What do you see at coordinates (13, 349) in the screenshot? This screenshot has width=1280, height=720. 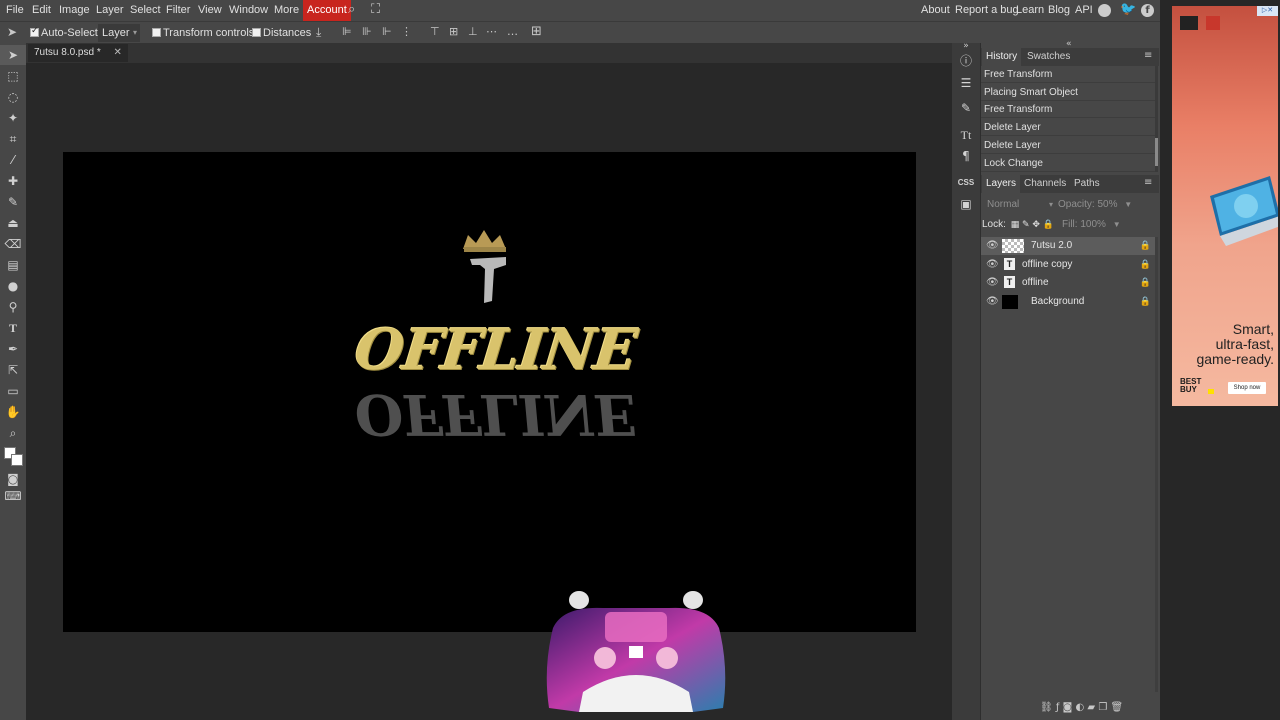 I see `pen-tool-icon: ✒` at bounding box center [13, 349].